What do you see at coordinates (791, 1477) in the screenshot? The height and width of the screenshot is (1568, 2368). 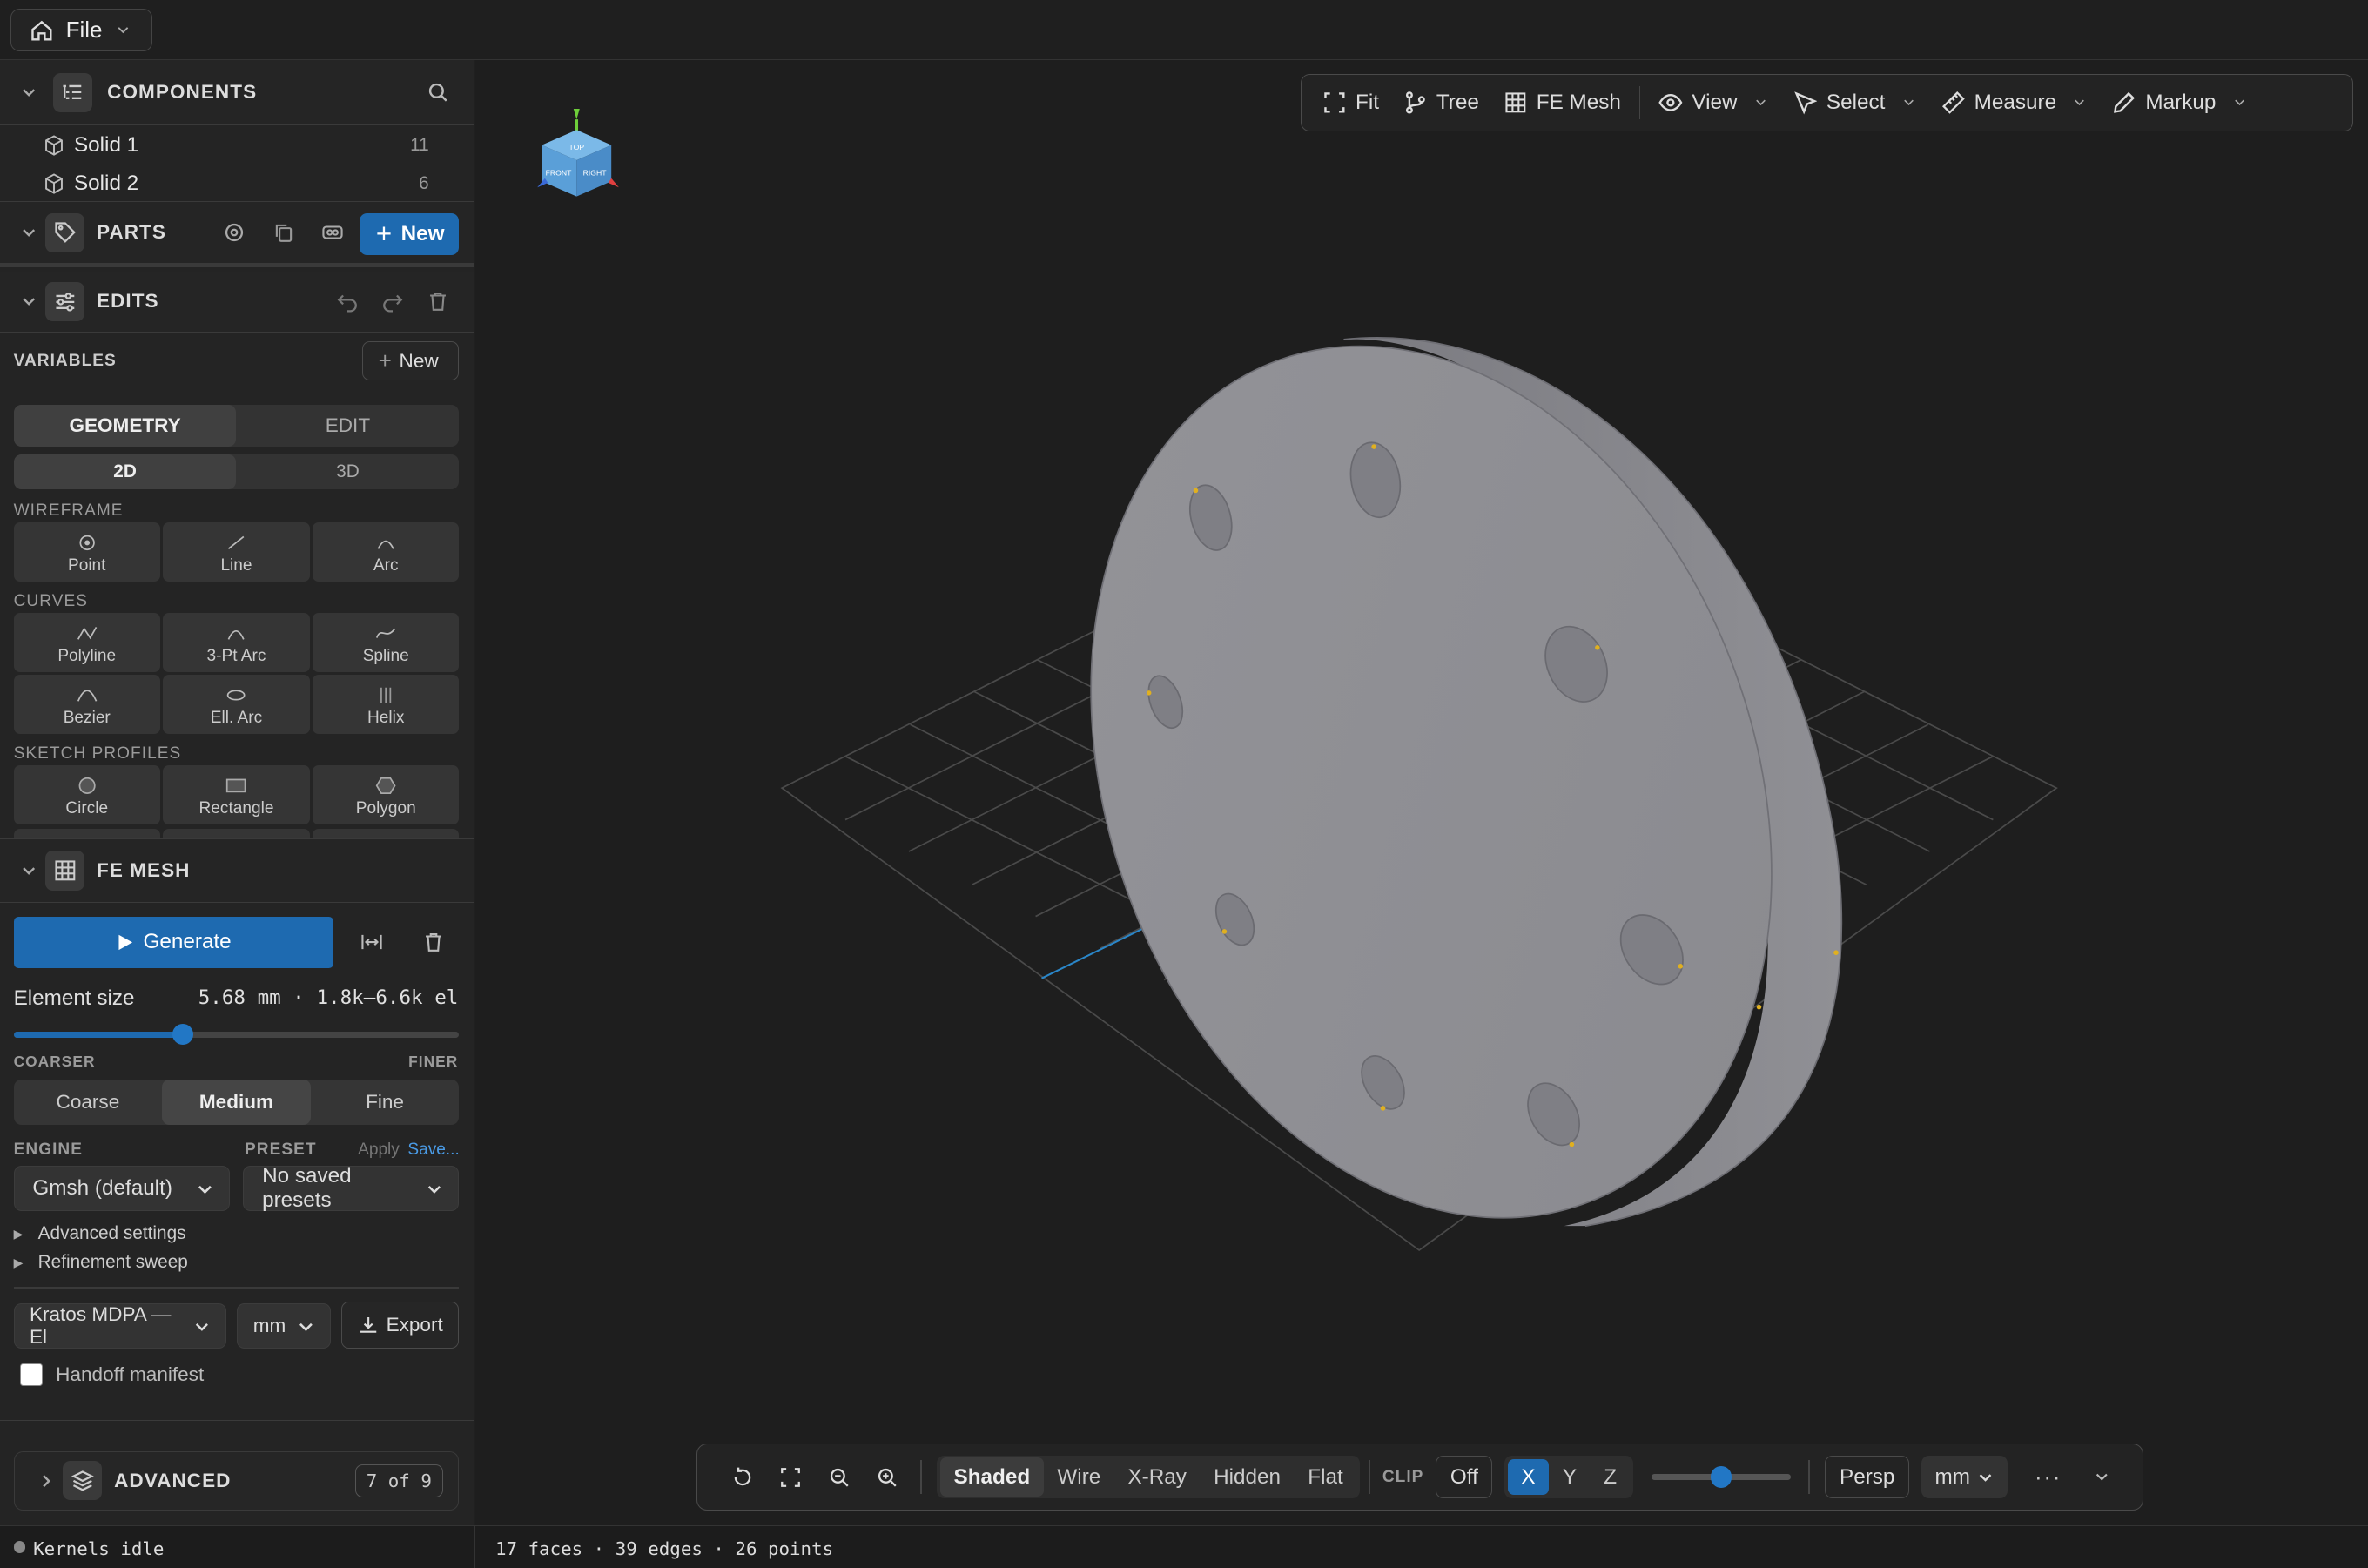 I see `fullscreen-icon` at bounding box center [791, 1477].